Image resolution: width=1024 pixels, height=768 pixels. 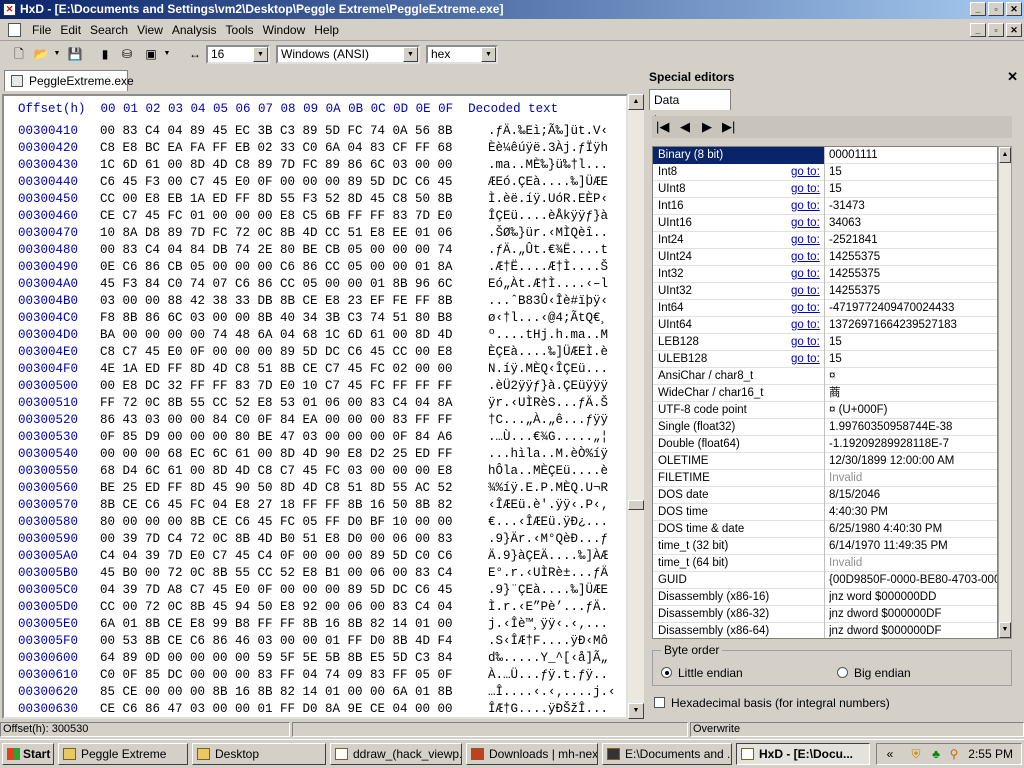 What do you see at coordinates (825, 546) in the screenshot?
I see `inspector-row: time_t (32 bit) 6/14/1970 11:49:35 PM` at bounding box center [825, 546].